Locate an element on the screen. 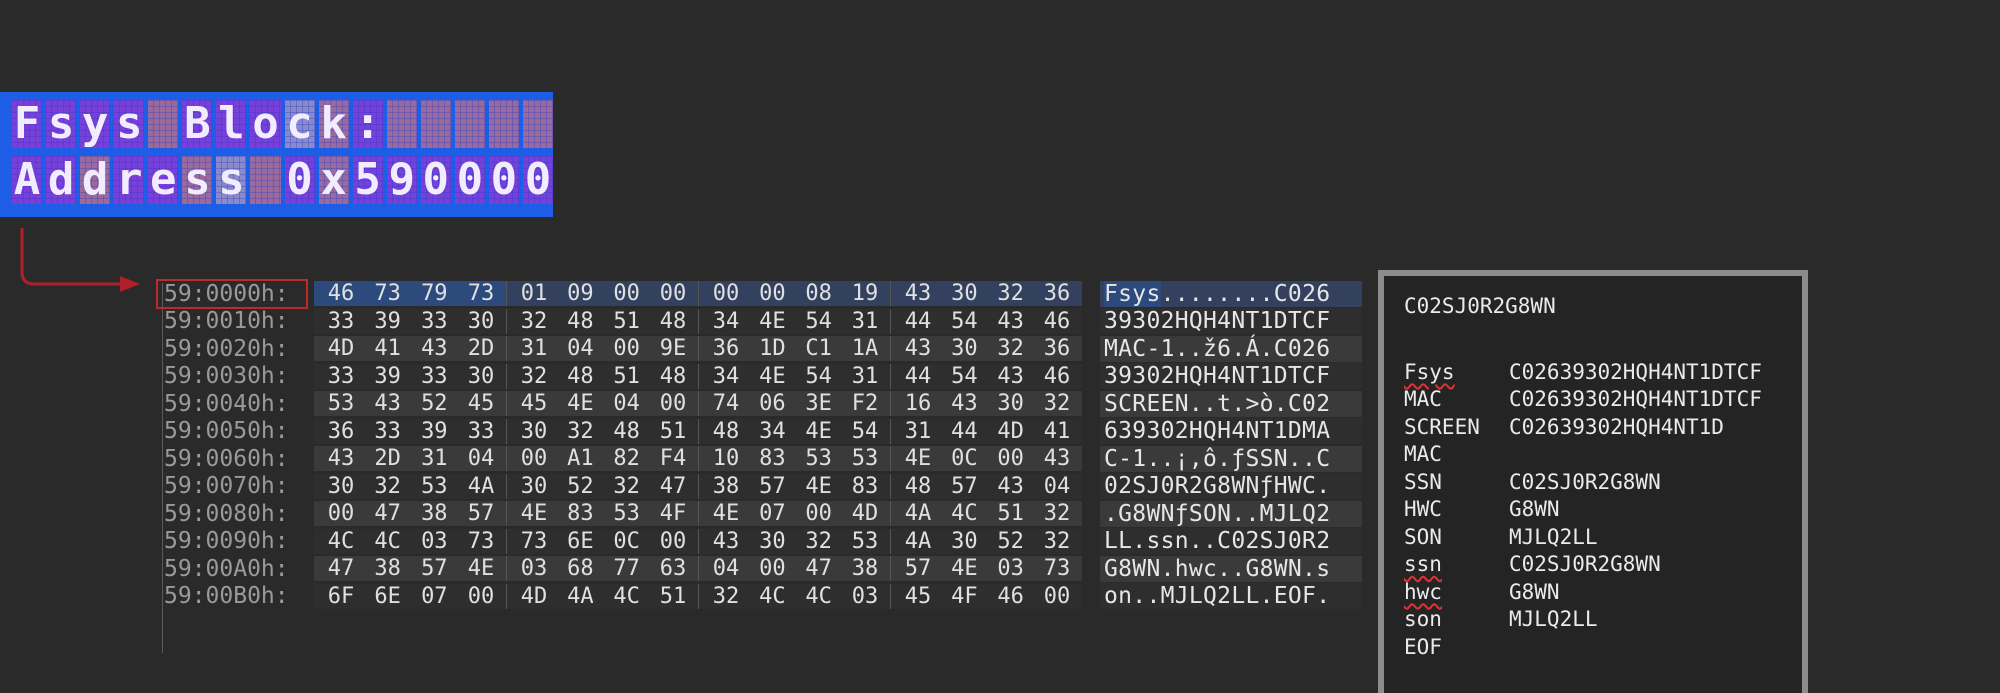  hex-byte: 1D is located at coordinates (772, 348).